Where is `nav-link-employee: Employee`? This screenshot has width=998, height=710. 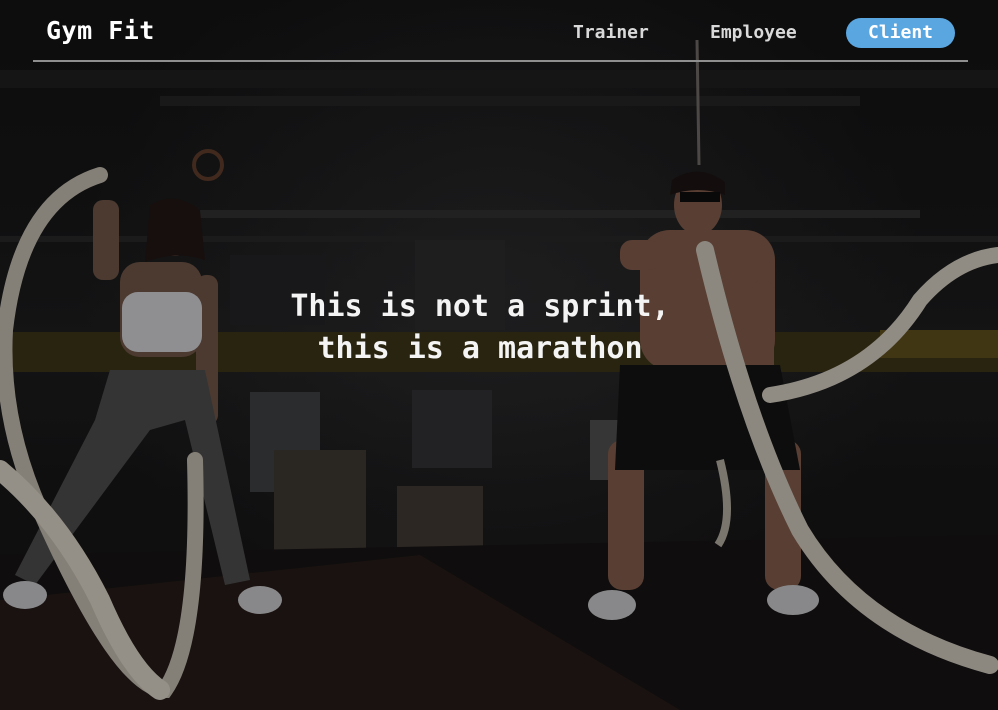 nav-link-employee: Employee is located at coordinates (753, 33).